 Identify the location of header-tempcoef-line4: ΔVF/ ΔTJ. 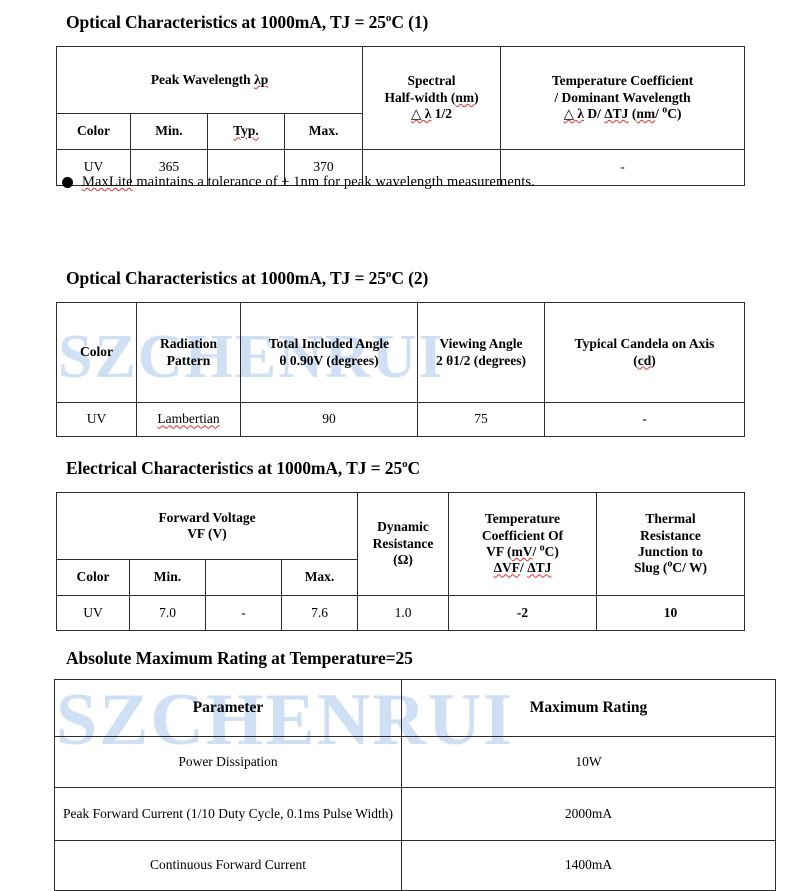
(522, 568).